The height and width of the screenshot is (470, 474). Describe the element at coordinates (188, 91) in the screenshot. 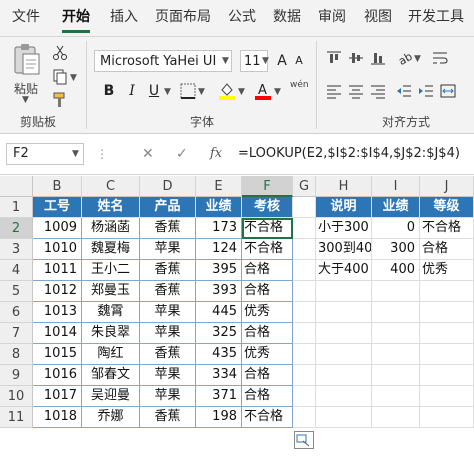

I see `borders-icon` at that location.